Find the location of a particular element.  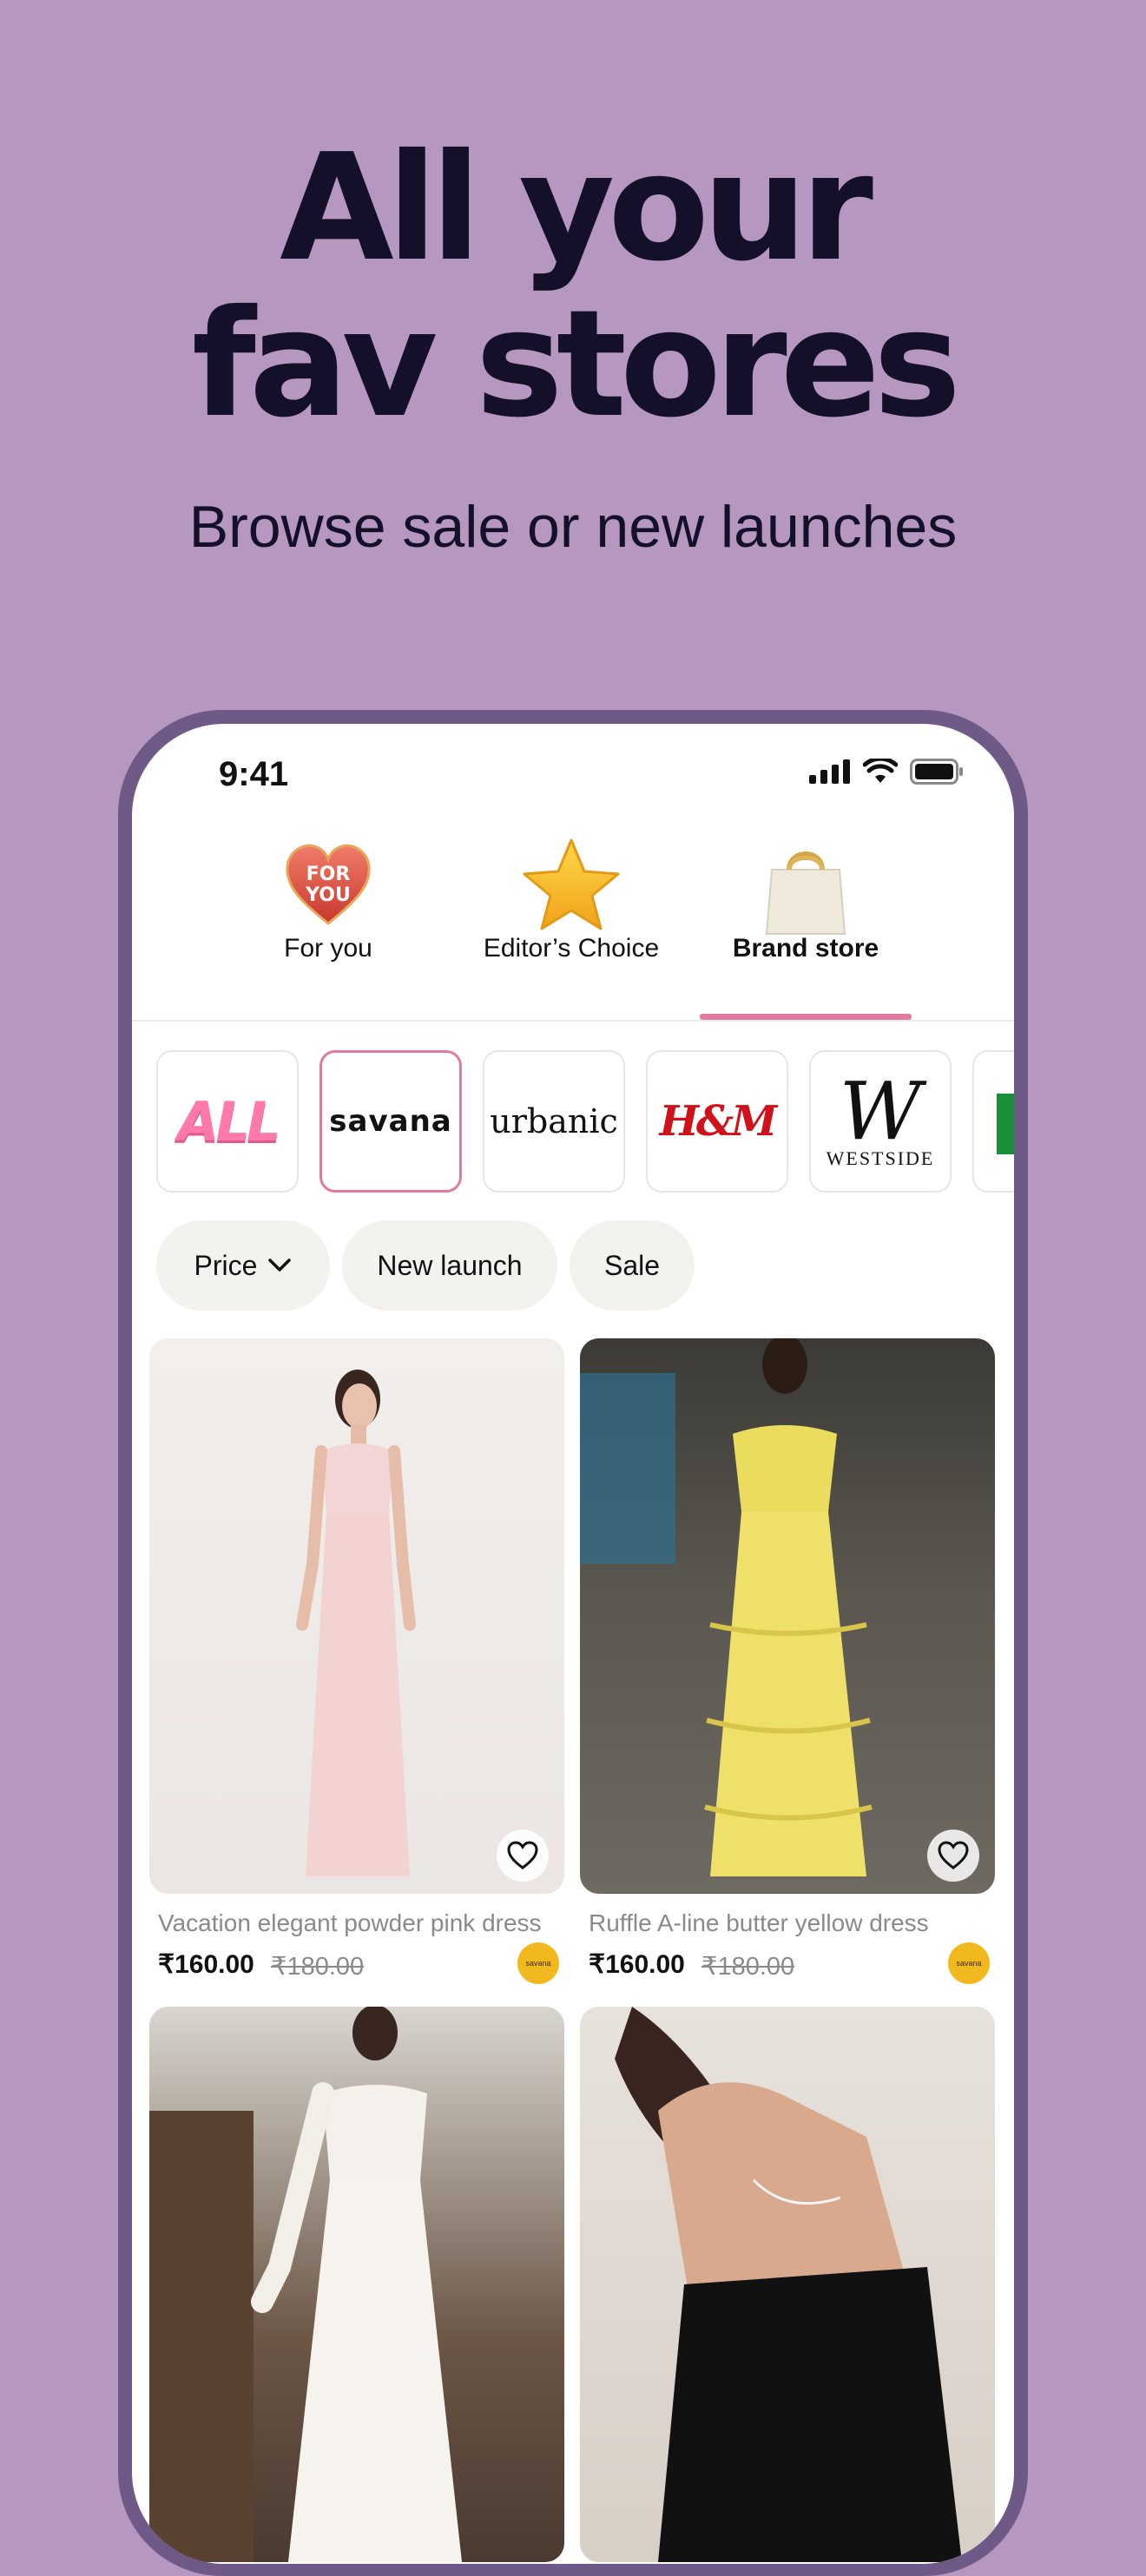

brand-selector: ALL savana urbanic H&M W WESTSIDE is located at coordinates (585, 1122).